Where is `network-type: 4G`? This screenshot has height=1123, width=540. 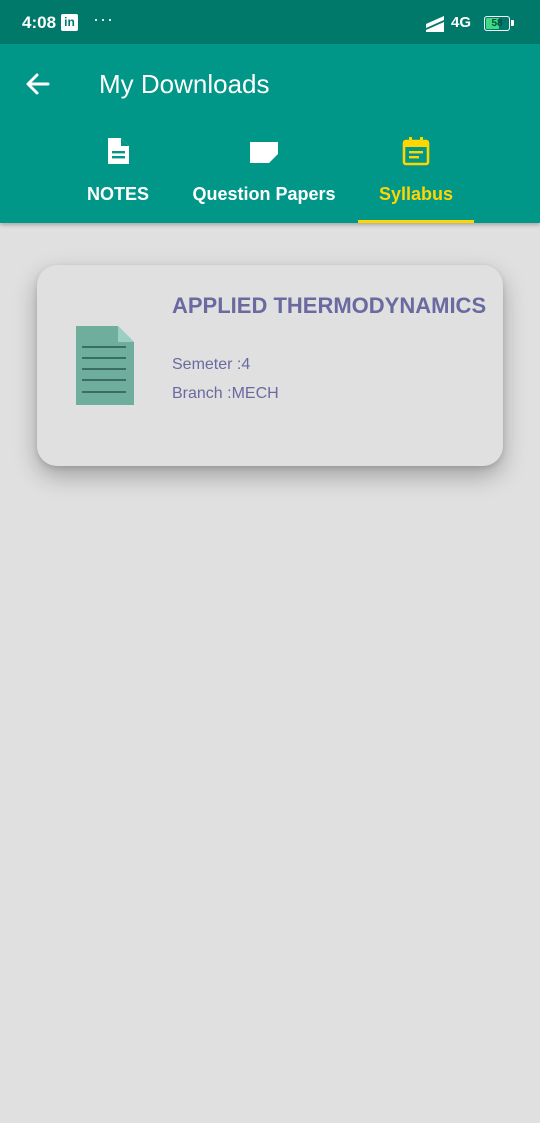
network-type: 4G is located at coordinates (461, 22).